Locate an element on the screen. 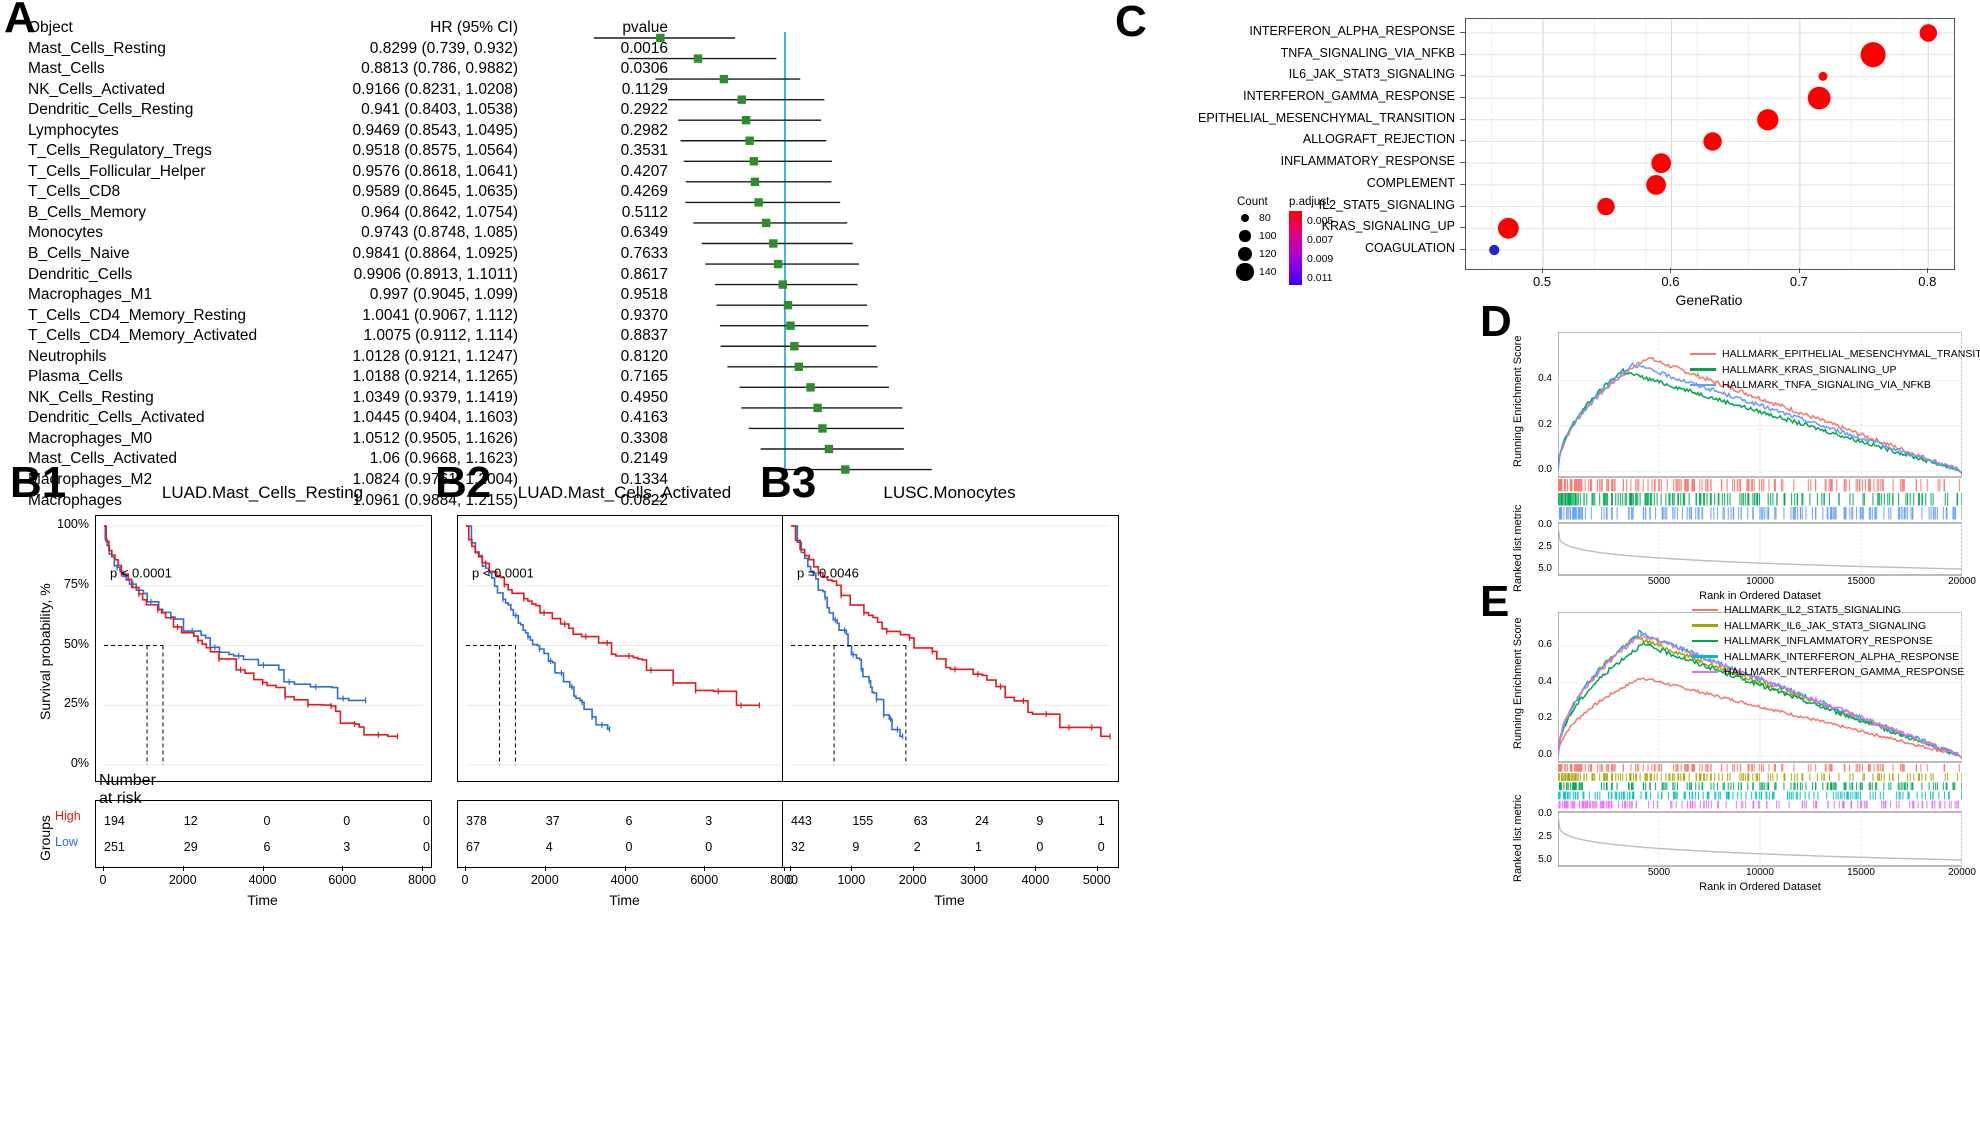 The height and width of the screenshot is (1143, 1980). panel-letter-d: D is located at coordinates (1496, 321).